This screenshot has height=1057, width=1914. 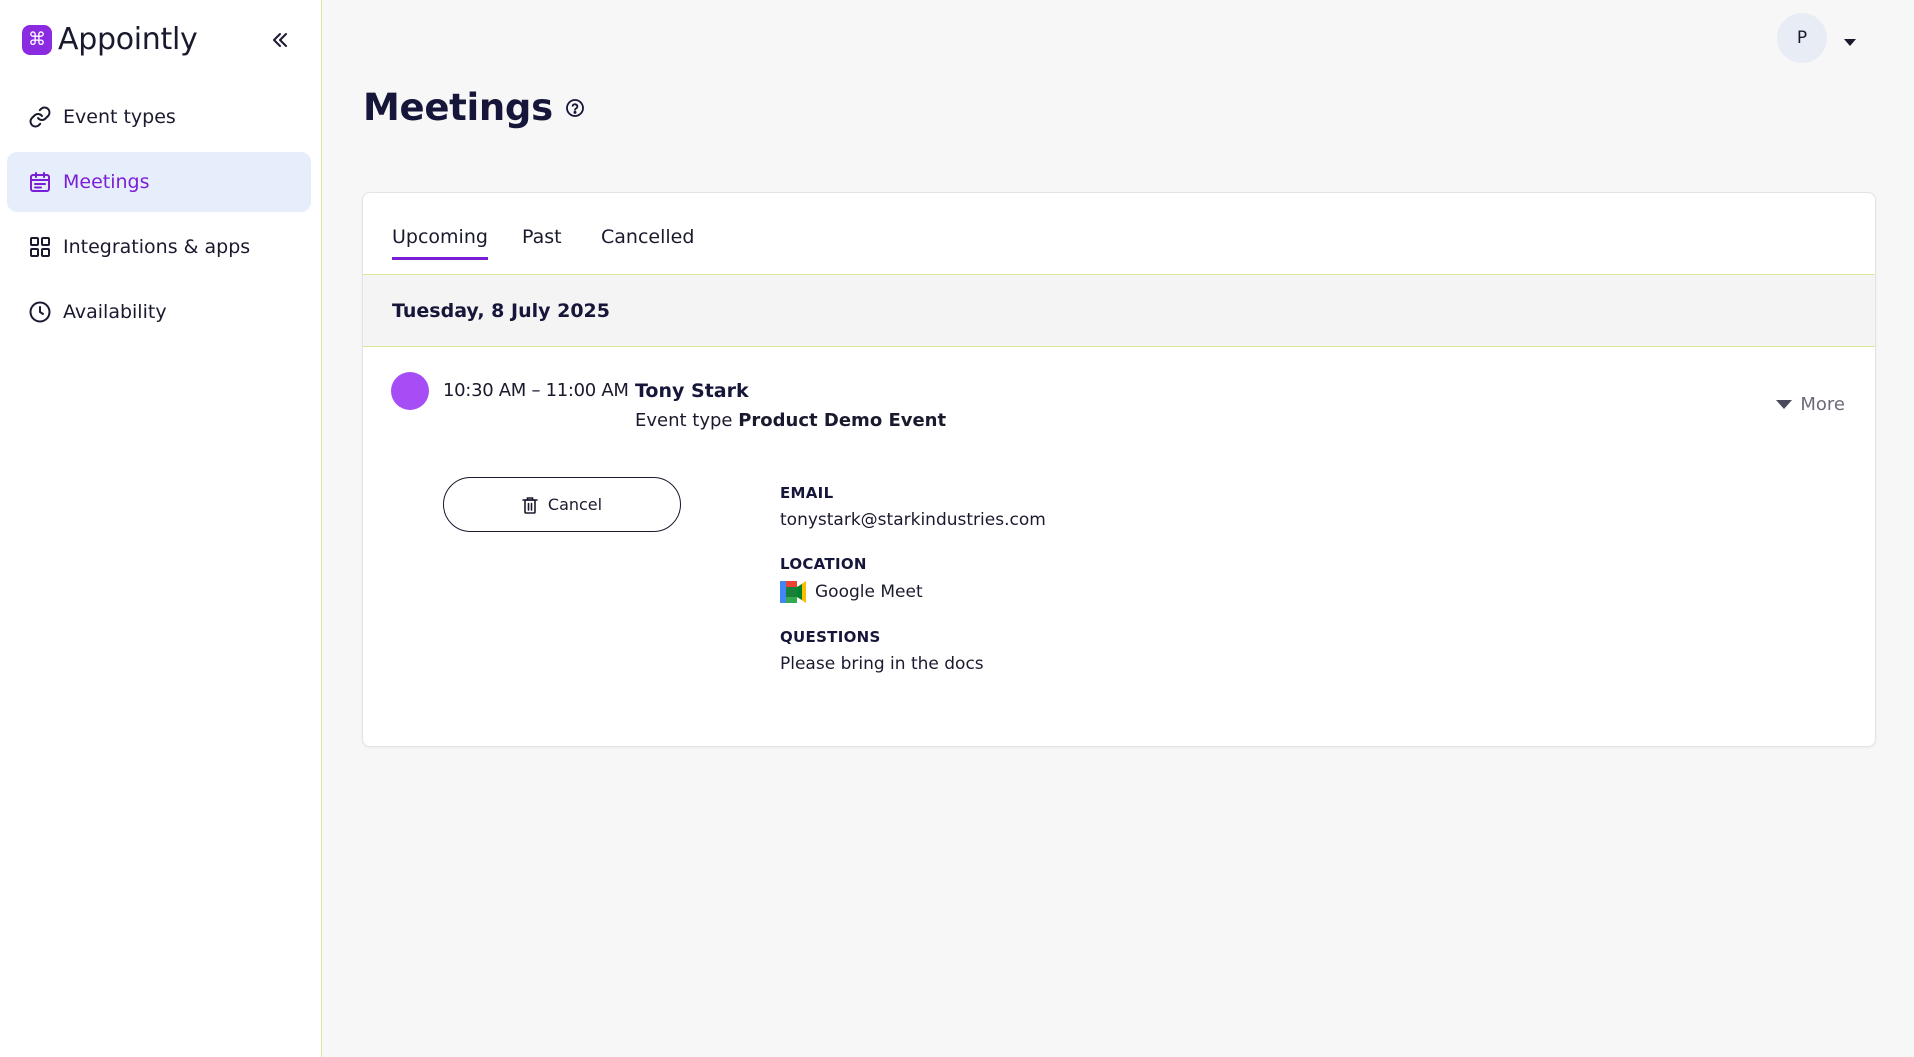 I want to click on event-type-line: Event type Product Demo Event, so click(x=790, y=420).